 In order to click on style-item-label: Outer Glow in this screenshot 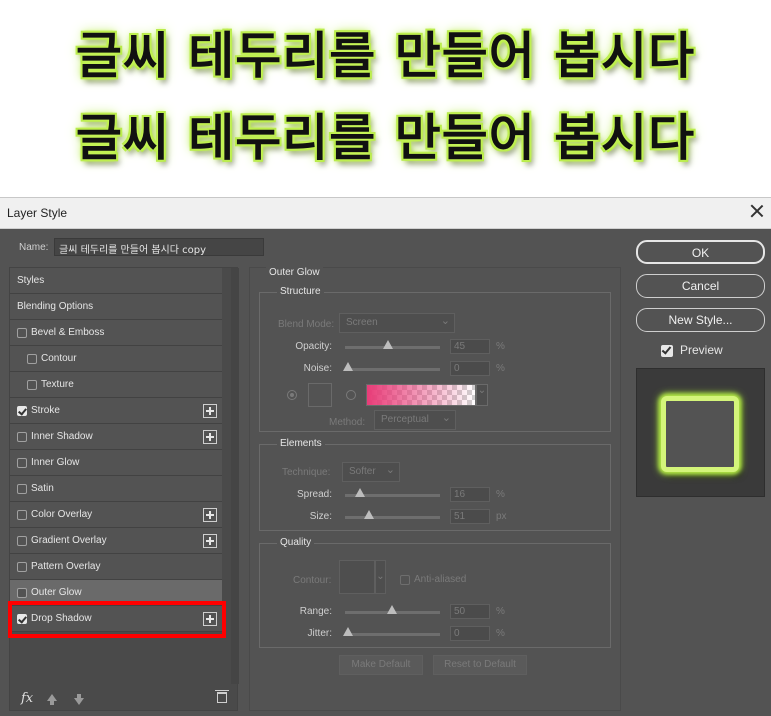, I will do `click(56, 592)`.